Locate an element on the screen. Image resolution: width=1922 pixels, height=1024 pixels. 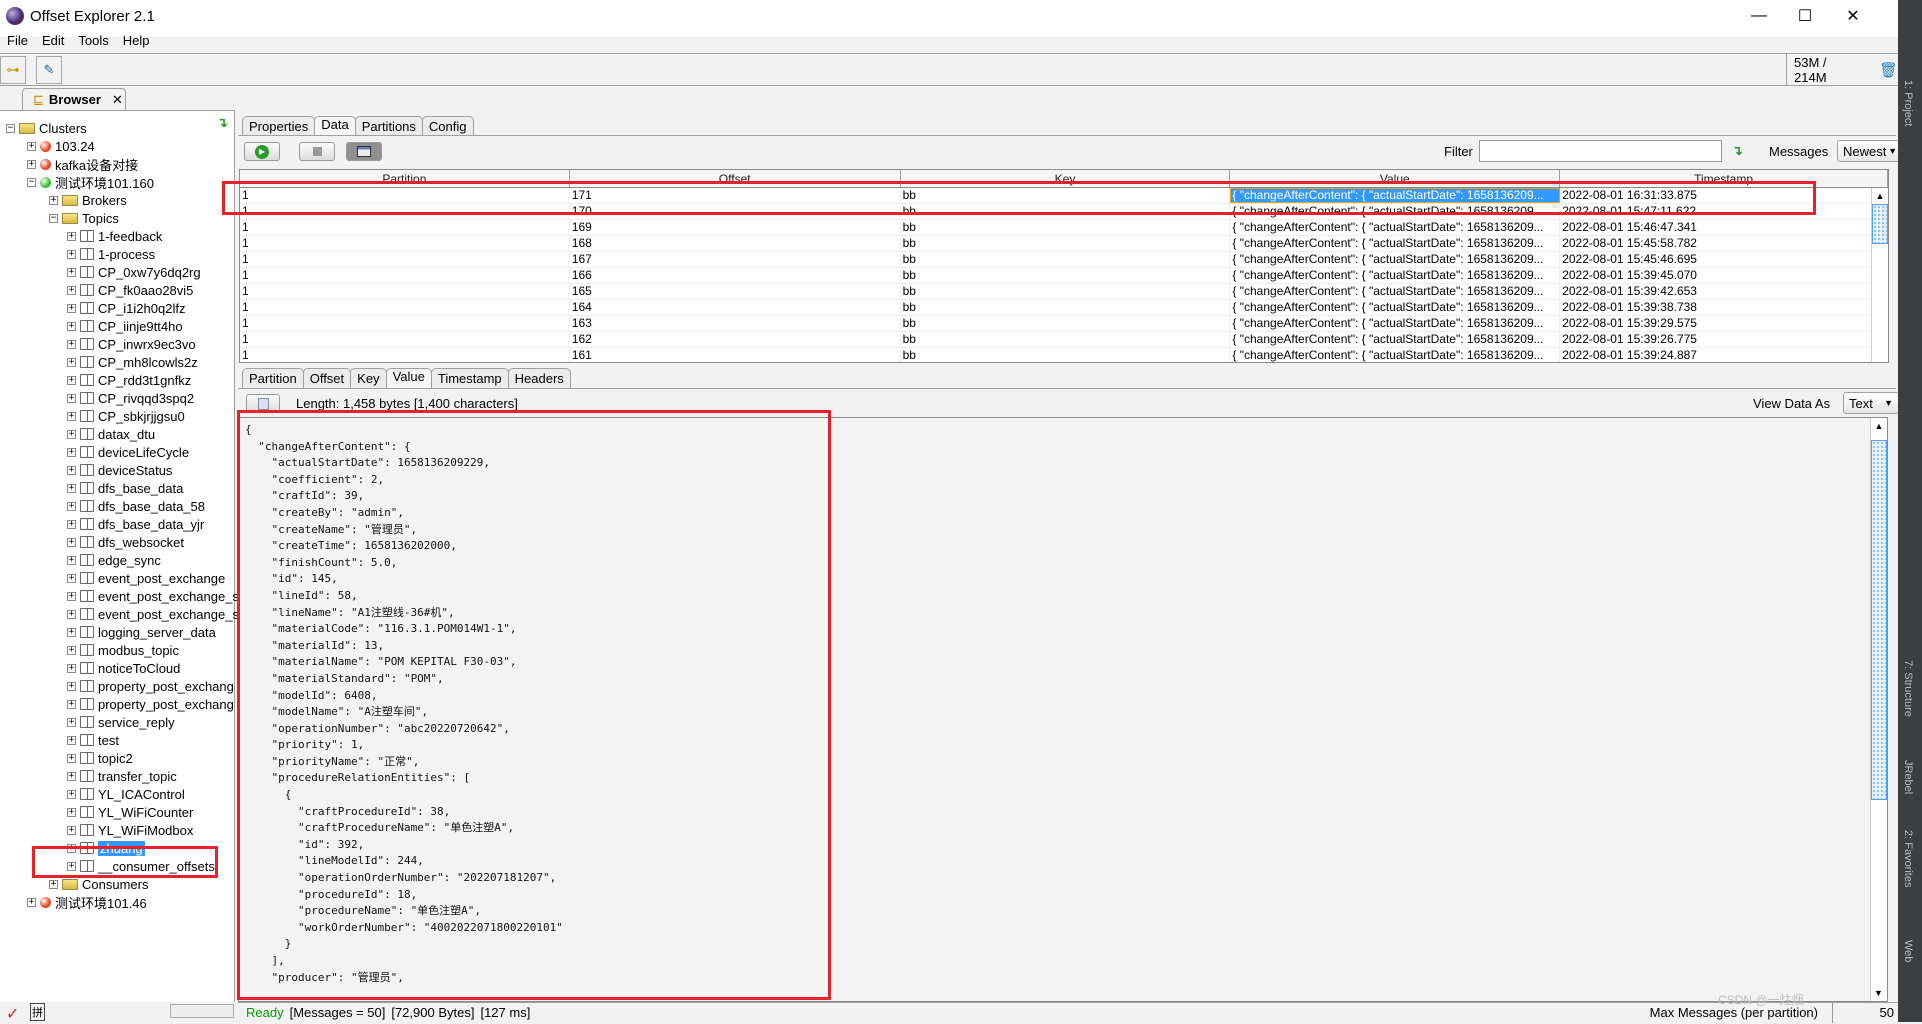
tree-item: + dfs_base_data_yjr is located at coordinates (135, 524).